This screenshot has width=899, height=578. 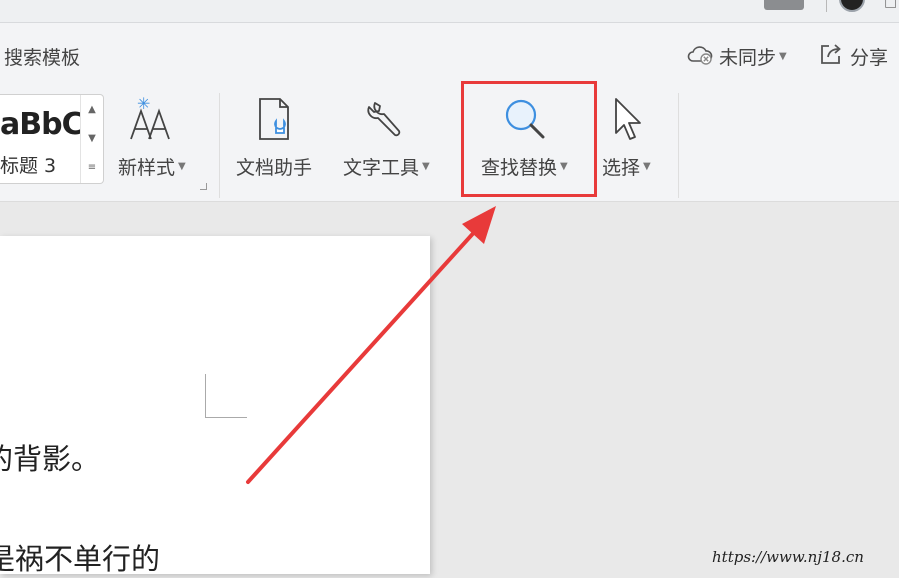 I want to click on sync-status-button: 未同步 ▼, so click(x=736, y=56).